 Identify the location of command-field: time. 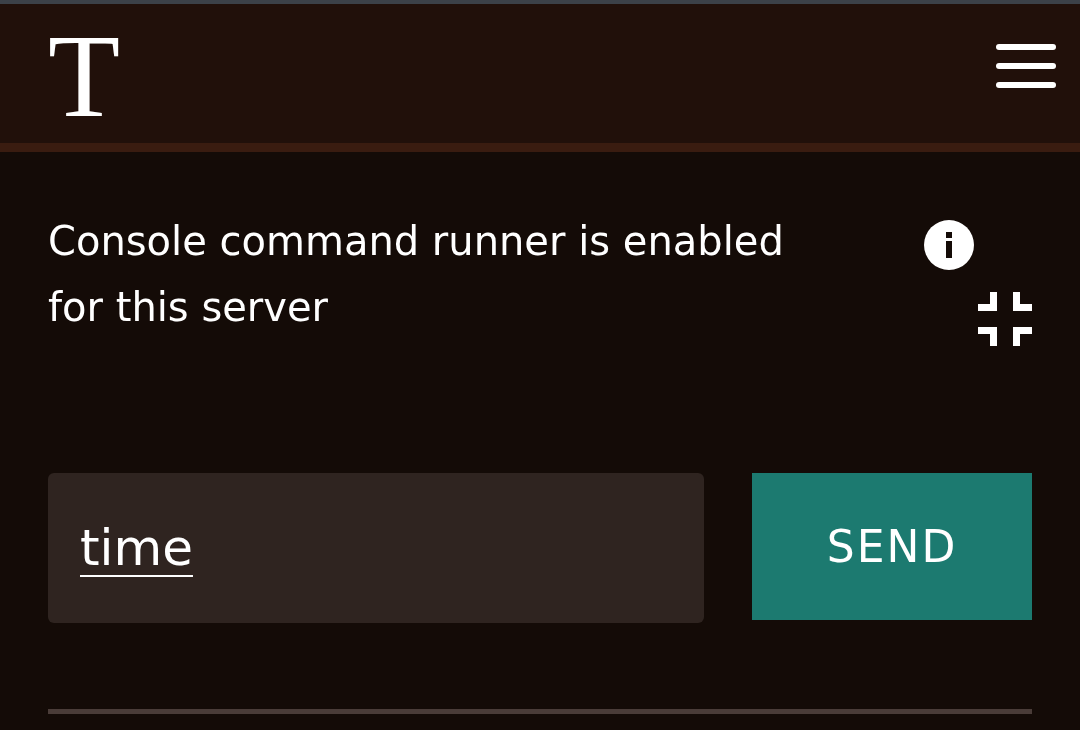
(376, 548).